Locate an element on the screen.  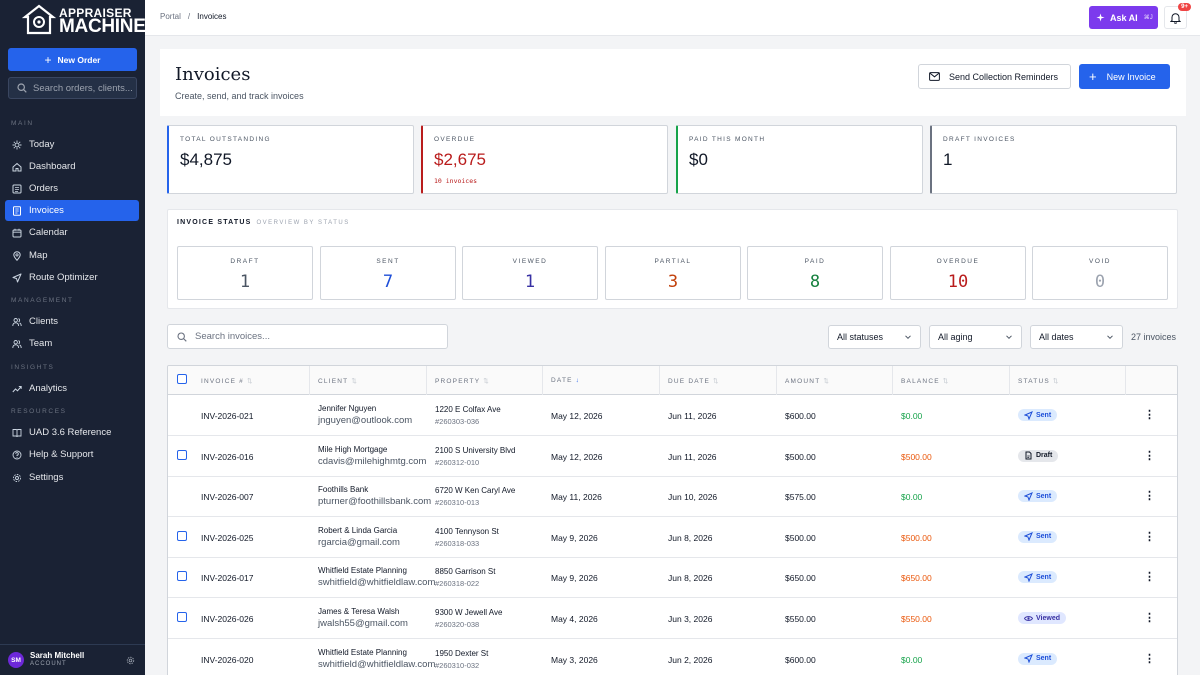
new-order-button: + New Order is located at coordinates (72, 59).